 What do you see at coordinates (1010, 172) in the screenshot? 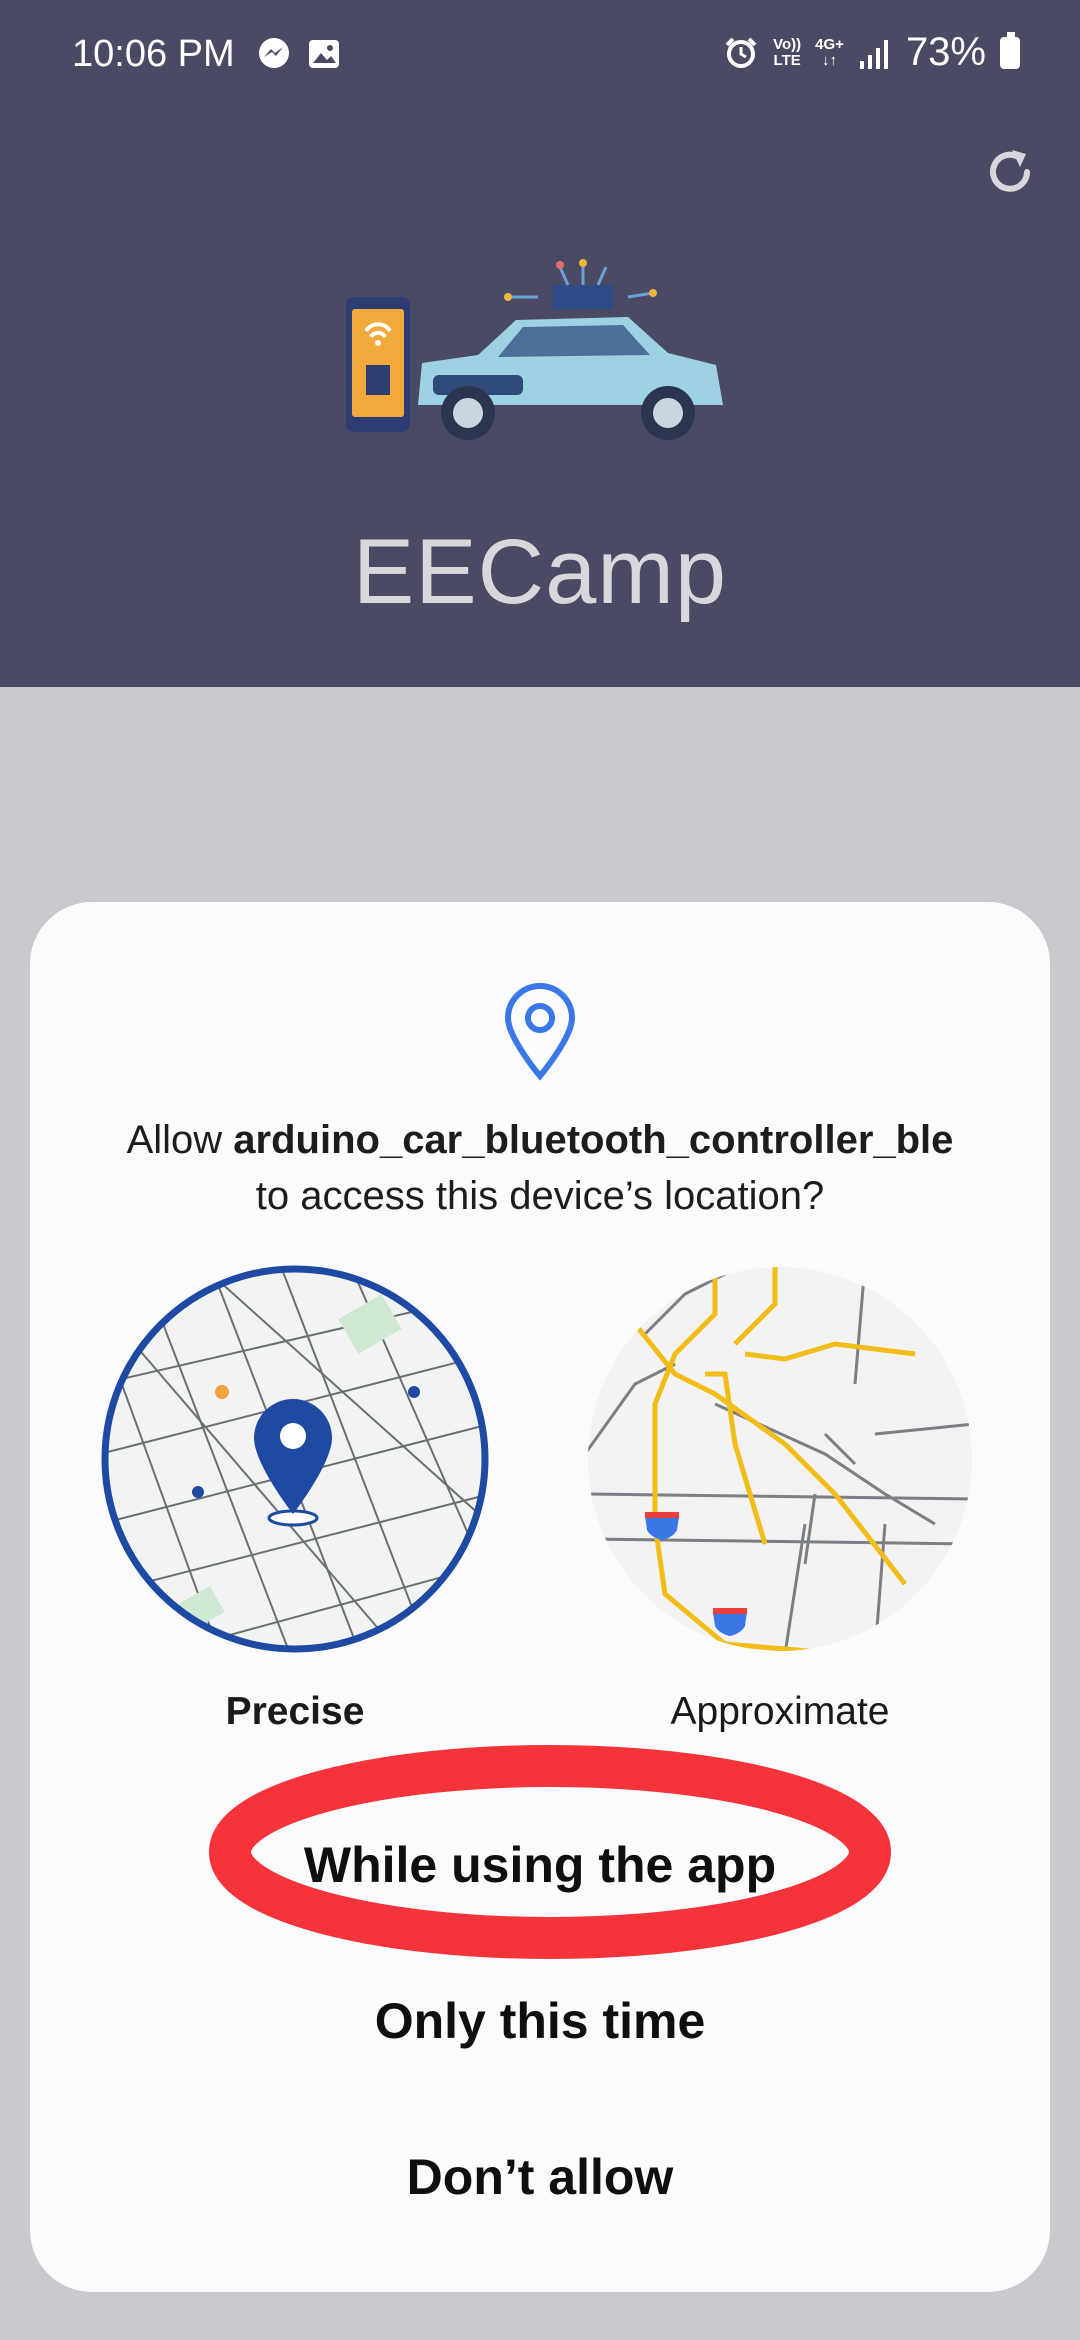
I see `refresh-icon` at bounding box center [1010, 172].